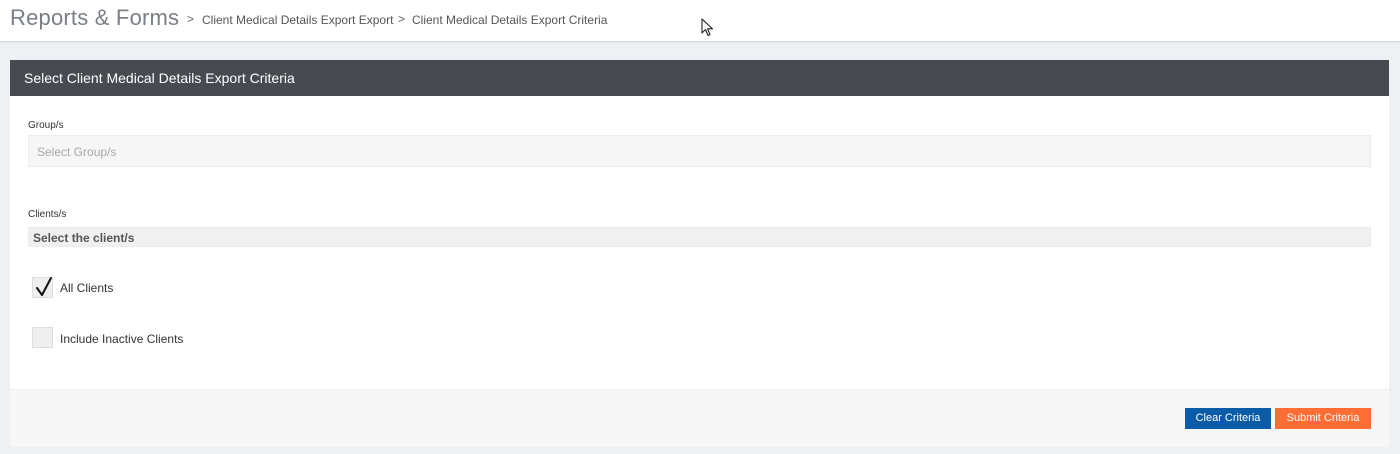  Describe the element at coordinates (42, 337) in the screenshot. I see `include-inactive-clients-checkbox` at that location.